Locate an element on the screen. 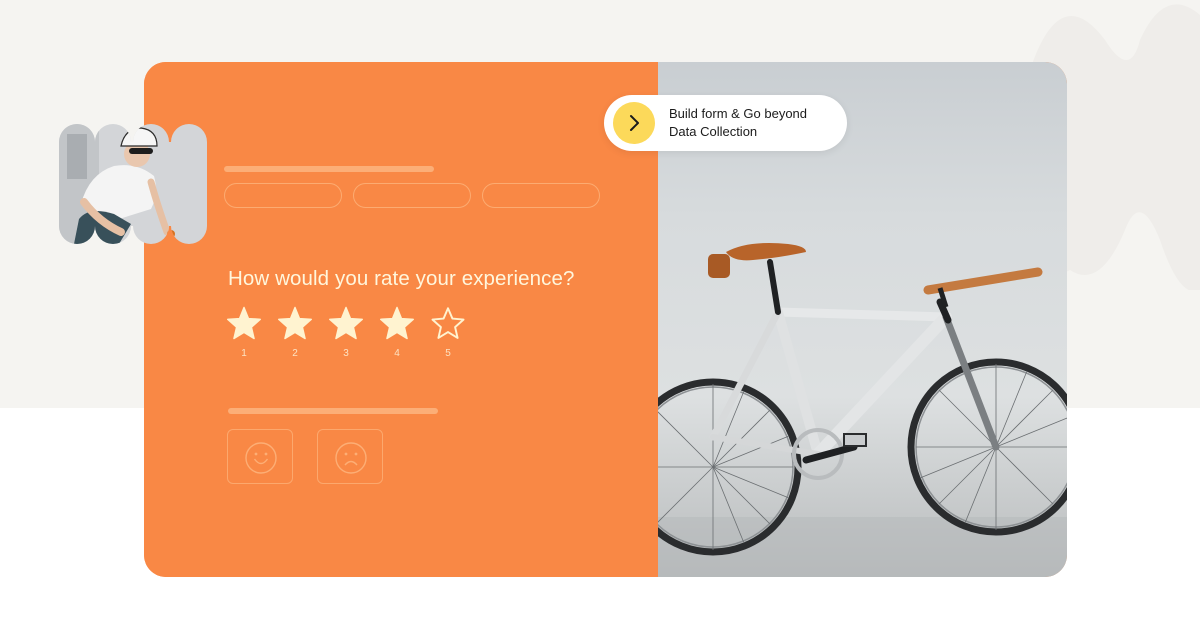 The height and width of the screenshot is (630, 1200). frown-icon is located at coordinates (351, 458).